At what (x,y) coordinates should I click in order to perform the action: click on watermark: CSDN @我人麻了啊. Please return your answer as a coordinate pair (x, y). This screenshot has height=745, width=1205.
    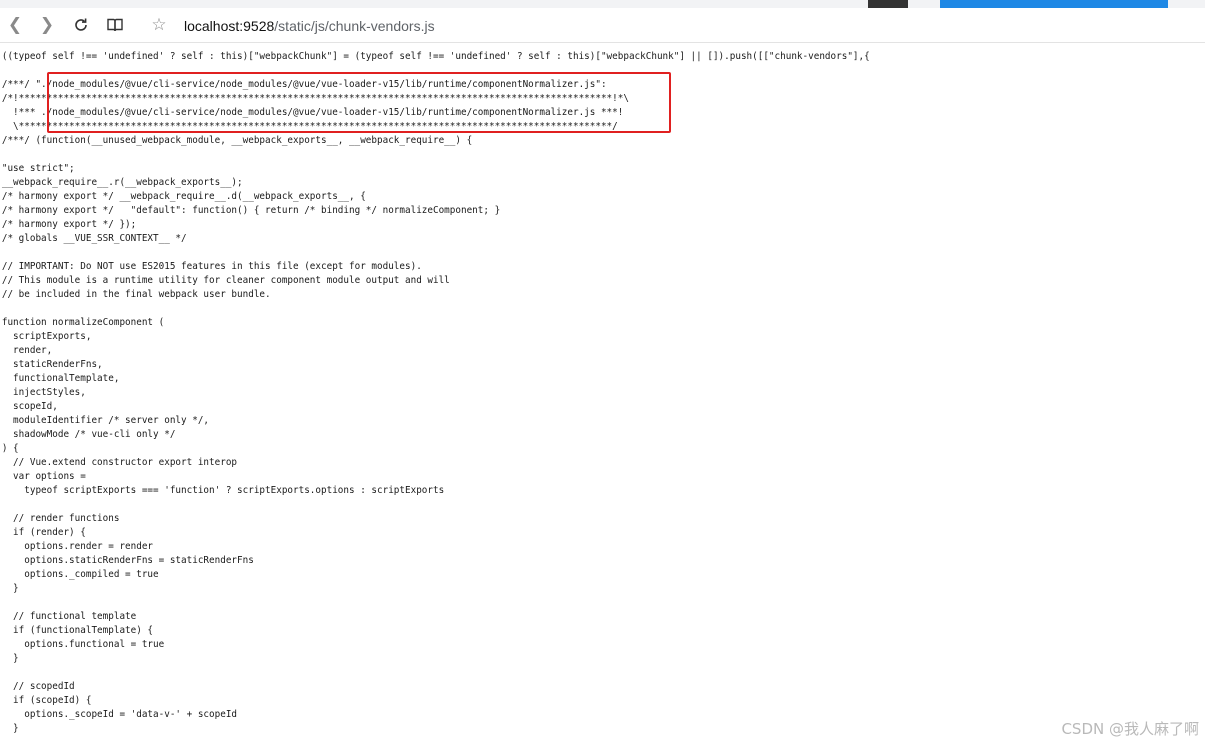
    Looking at the image, I should click on (1130, 729).